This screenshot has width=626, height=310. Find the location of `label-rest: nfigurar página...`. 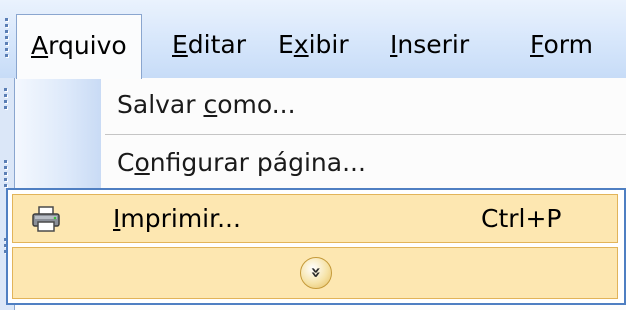

label-rest: nfigurar página... is located at coordinates (257, 162).